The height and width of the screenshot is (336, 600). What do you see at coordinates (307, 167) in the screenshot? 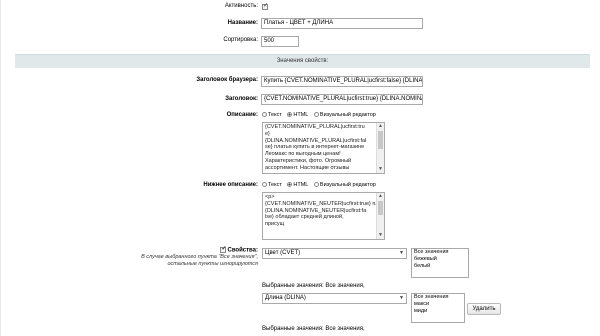
I see `description-line: ассортимент. Настоящие отзывы` at bounding box center [307, 167].